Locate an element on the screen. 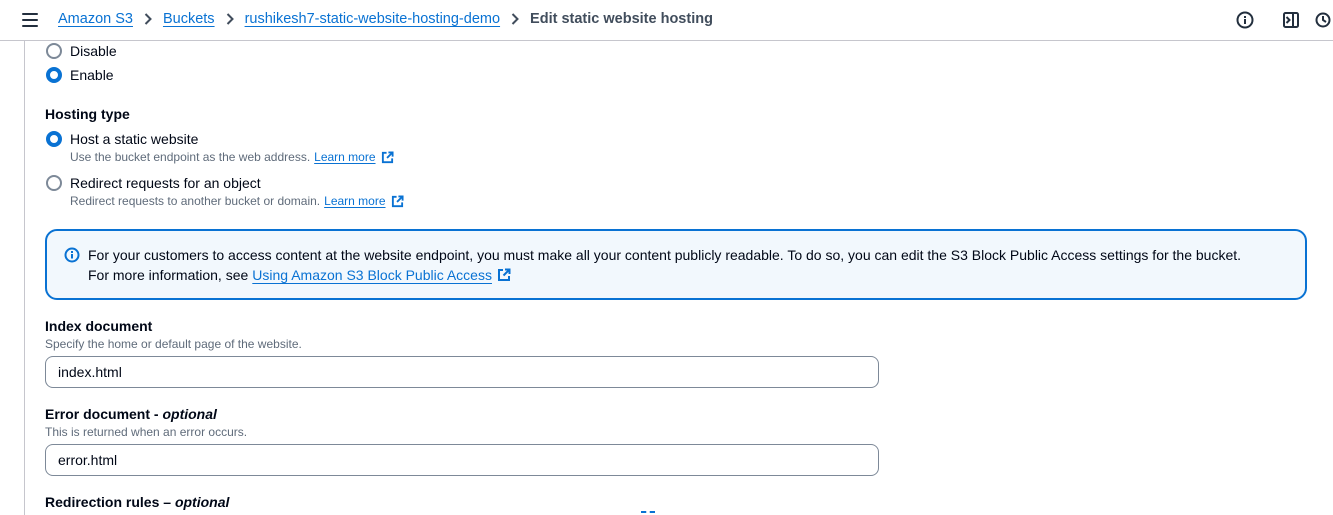  radio-label: Redirect requests for an object is located at coordinates (165, 183).